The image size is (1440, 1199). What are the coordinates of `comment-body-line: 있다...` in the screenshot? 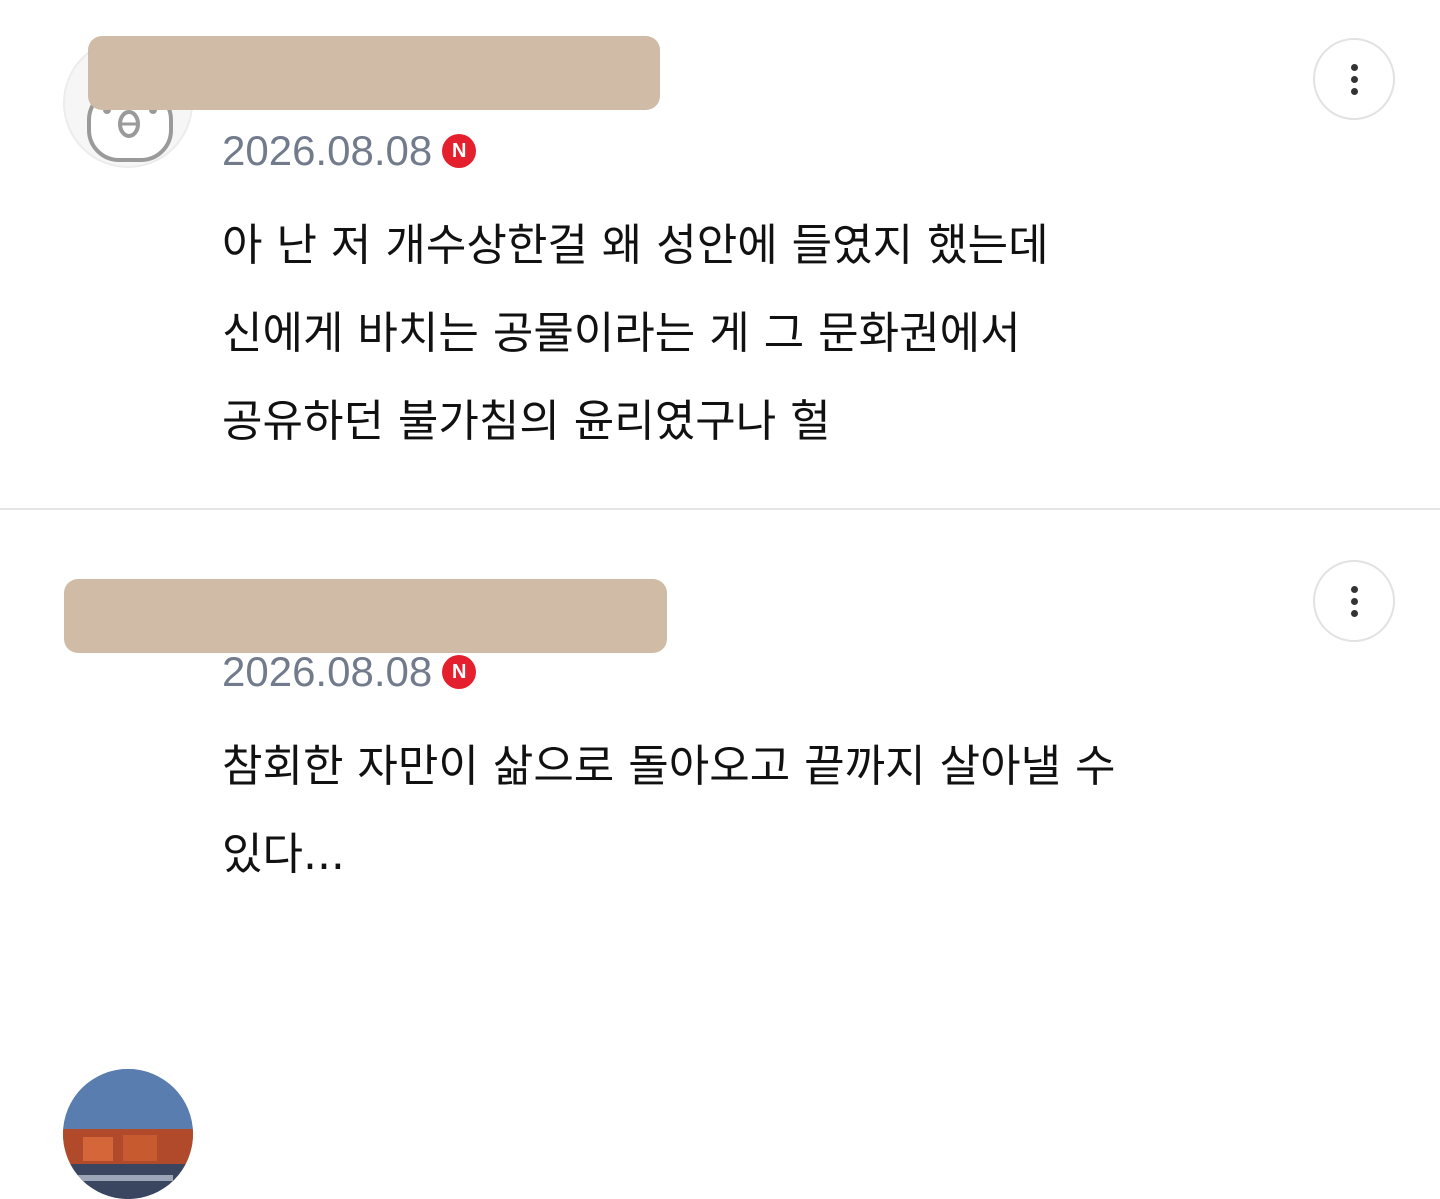 It's located at (283, 854).